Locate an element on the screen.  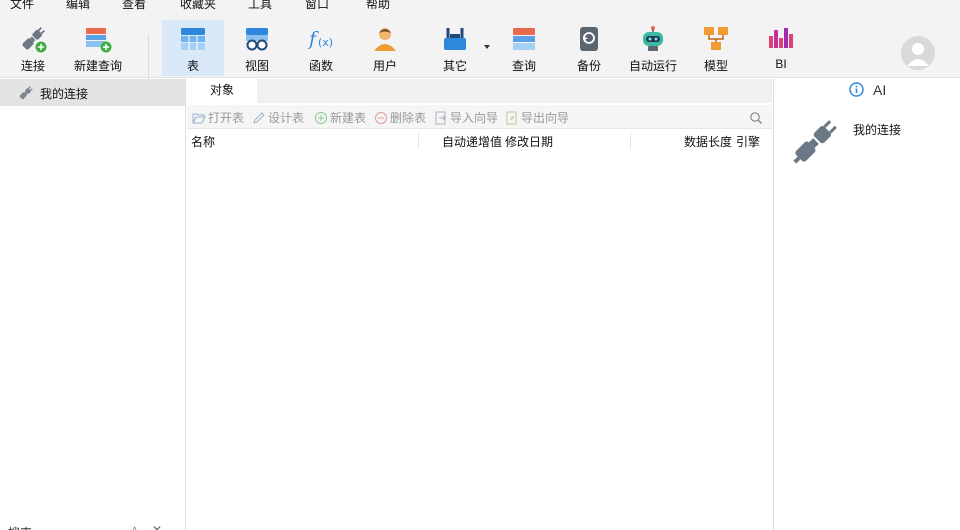
bi-chart-icon is located at coordinates (781, 38).